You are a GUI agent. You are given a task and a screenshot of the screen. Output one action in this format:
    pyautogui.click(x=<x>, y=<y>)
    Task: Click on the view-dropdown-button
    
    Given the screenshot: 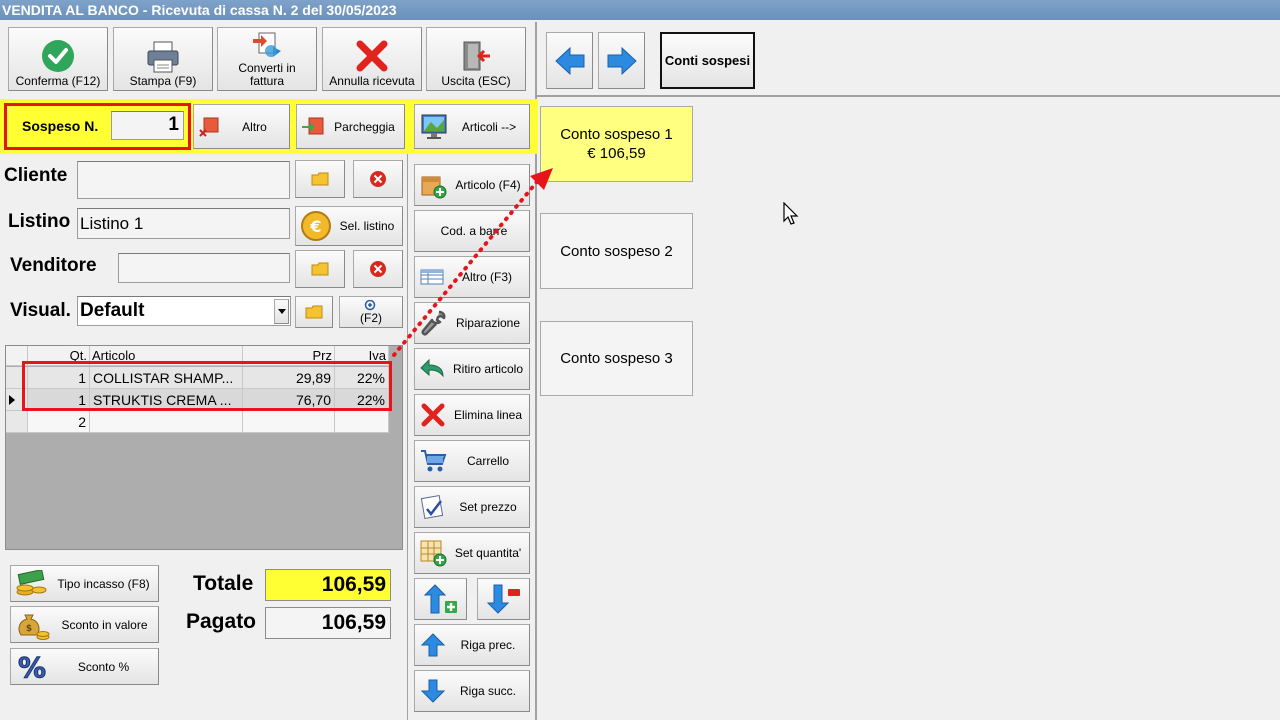 What is the action you would take?
    pyautogui.click(x=281, y=311)
    